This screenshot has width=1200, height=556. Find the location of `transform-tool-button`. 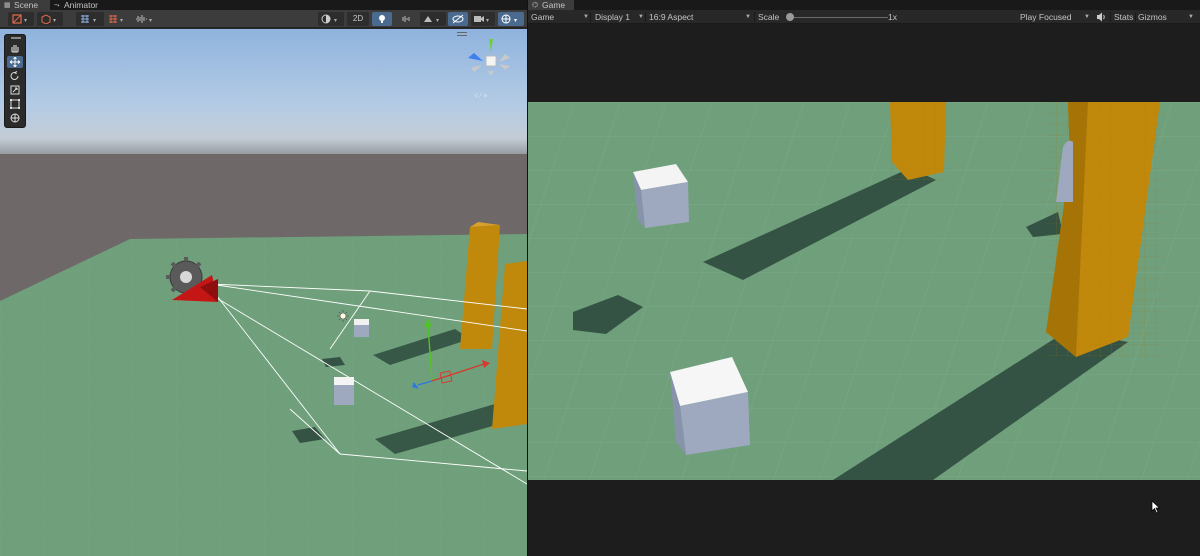

transform-tool-button is located at coordinates (15, 118).